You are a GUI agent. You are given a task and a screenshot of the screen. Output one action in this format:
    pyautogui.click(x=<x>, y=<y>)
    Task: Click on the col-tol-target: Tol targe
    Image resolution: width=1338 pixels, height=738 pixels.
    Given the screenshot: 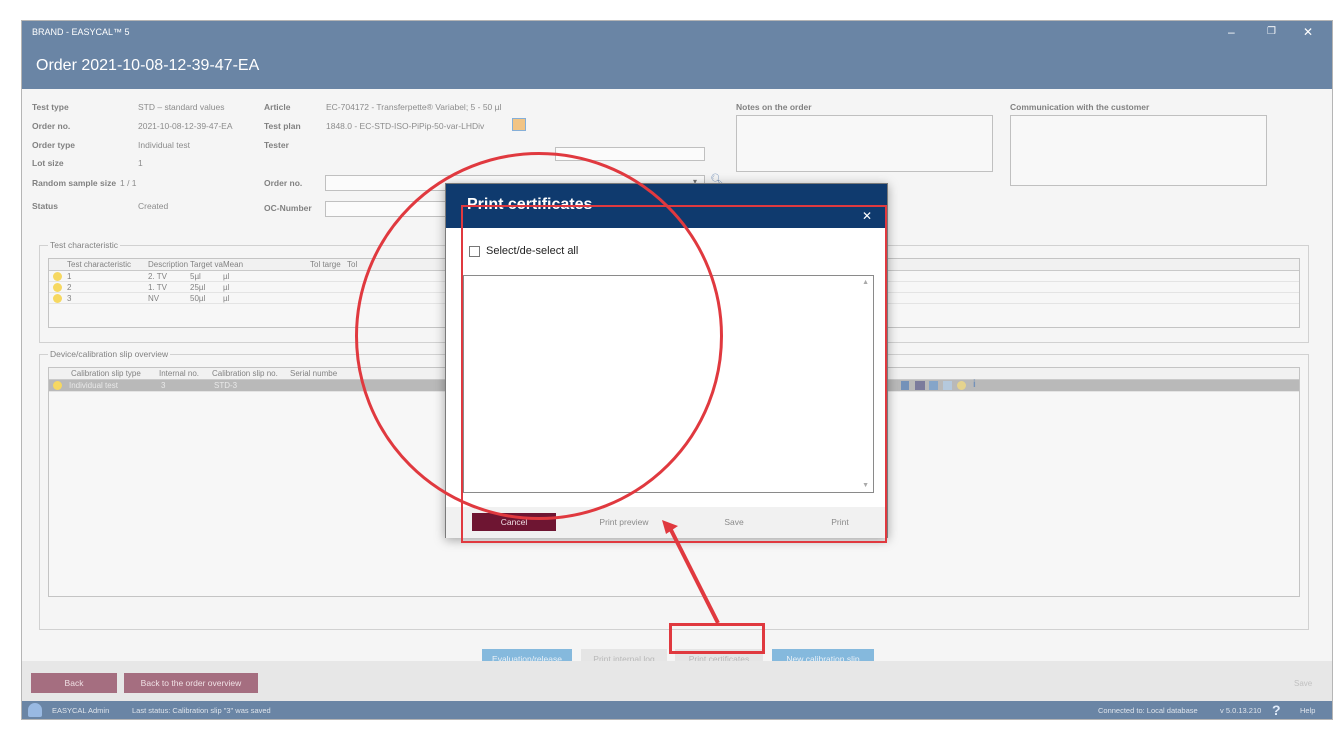 What is the action you would take?
    pyautogui.click(x=325, y=264)
    